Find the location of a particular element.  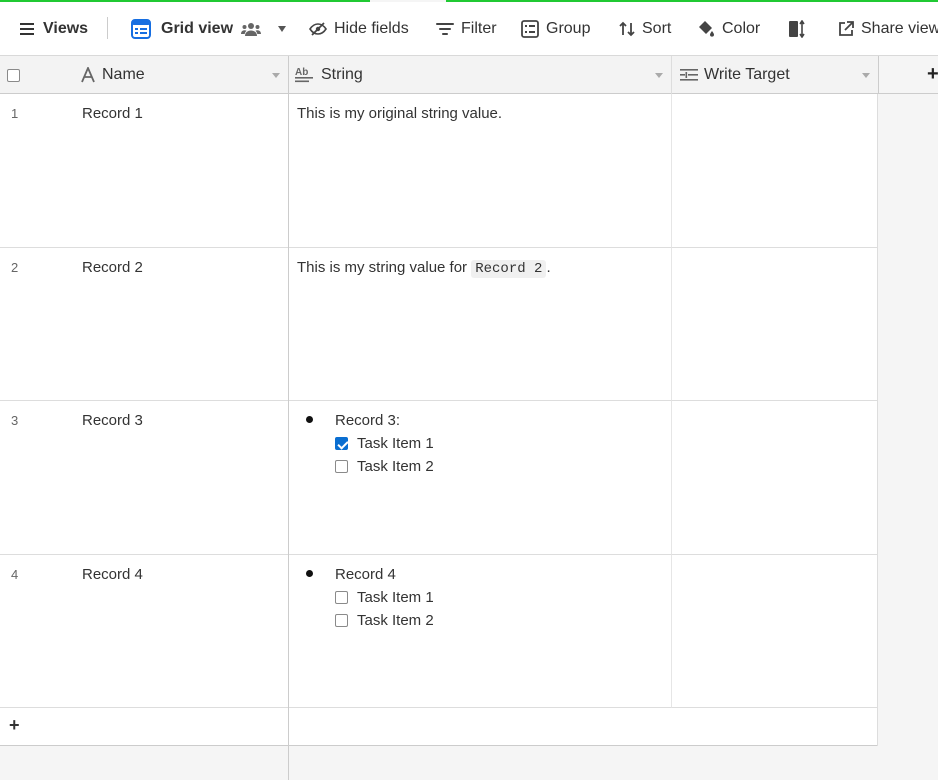

add-record-left-cell: + is located at coordinates (144, 727).